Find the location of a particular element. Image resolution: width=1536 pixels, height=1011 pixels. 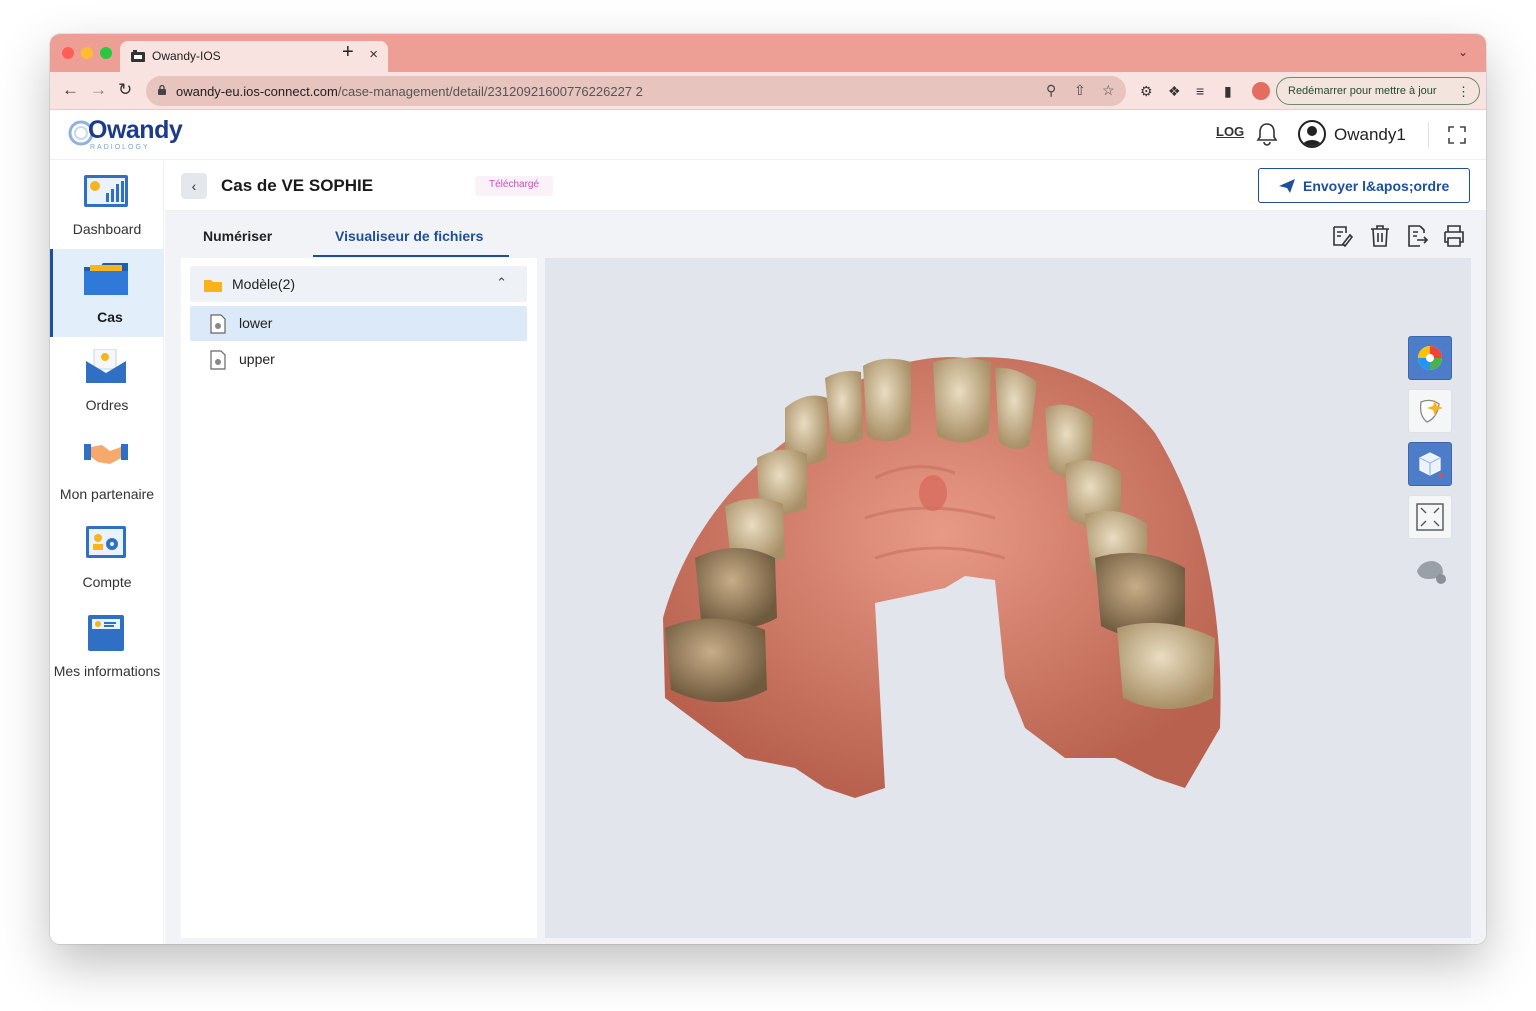

magic-wand-icon is located at coordinates (1431, 411).